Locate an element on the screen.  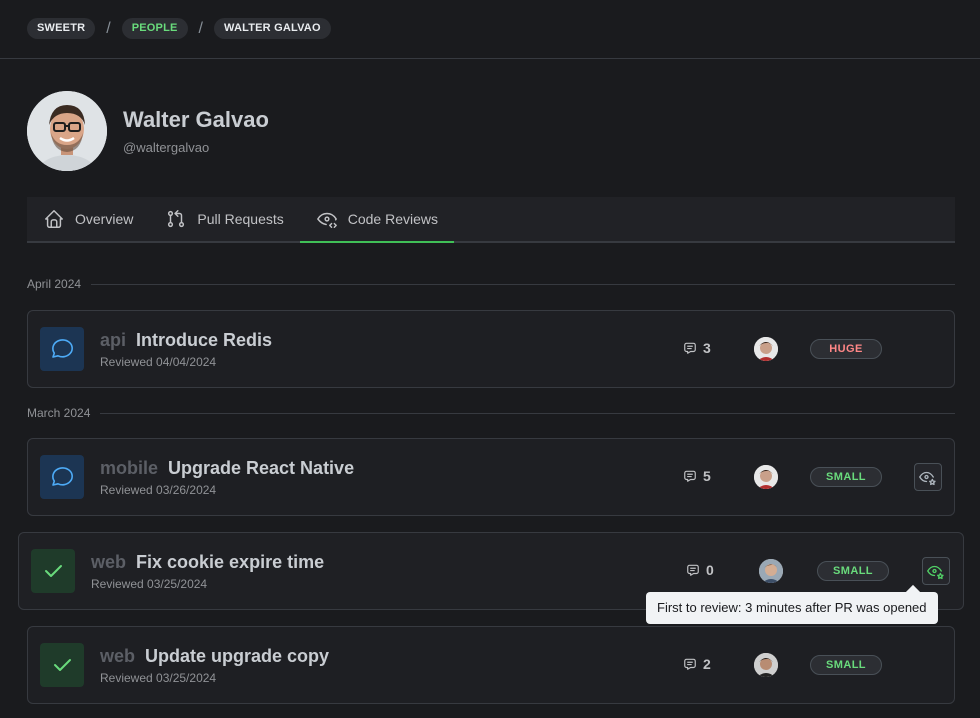
tab-label: Overview is located at coordinates (104, 219).